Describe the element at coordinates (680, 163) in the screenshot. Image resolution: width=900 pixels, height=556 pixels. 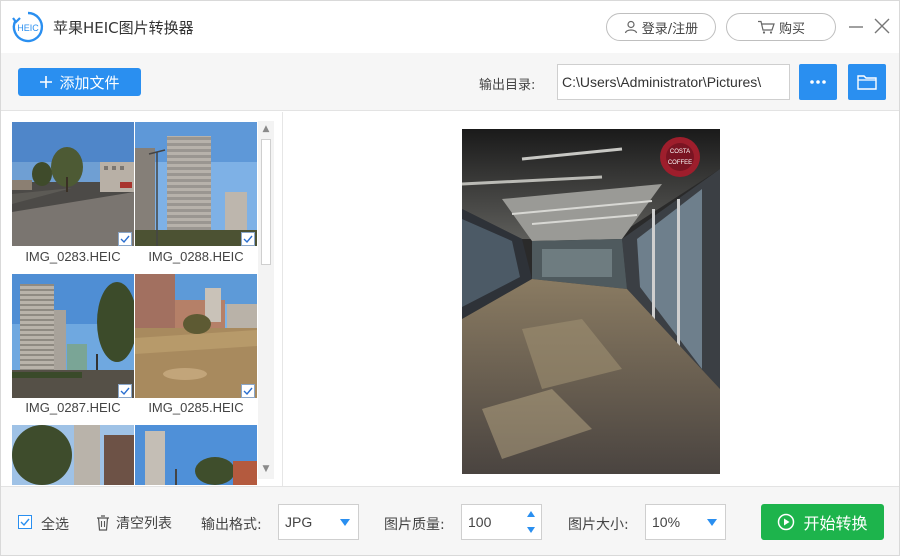
I see `svg-text: COFFEE` at that location.